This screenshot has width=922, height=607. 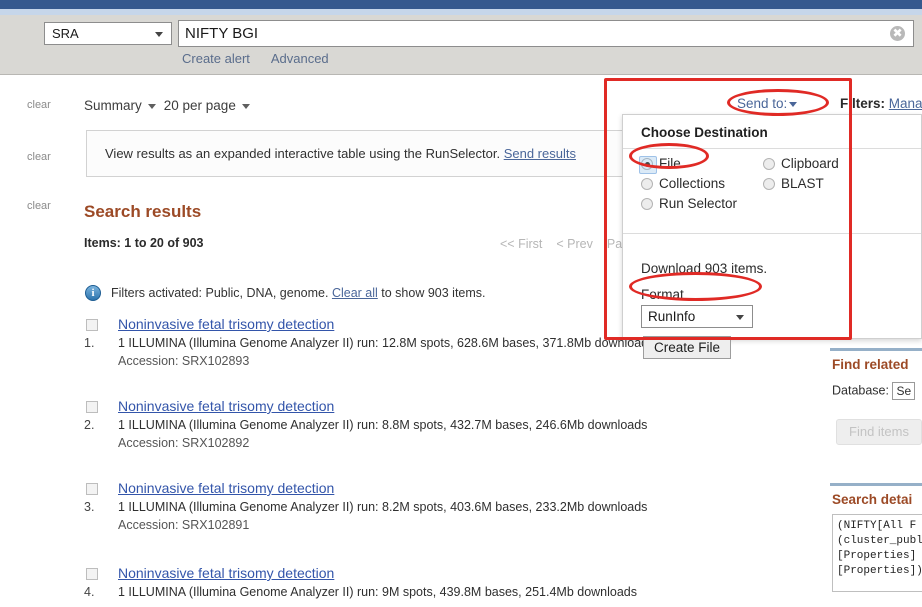 I want to click on summary-dropdown: Summary, so click(x=113, y=105).